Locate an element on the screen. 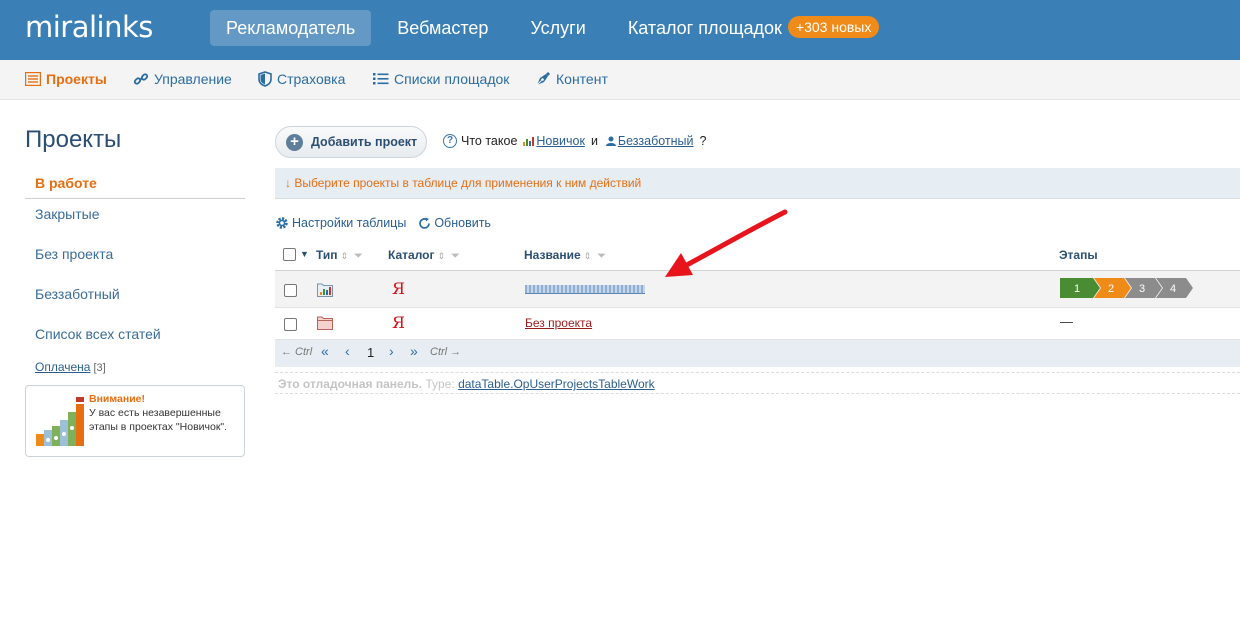  column-name-label: Название is located at coordinates (552, 255).